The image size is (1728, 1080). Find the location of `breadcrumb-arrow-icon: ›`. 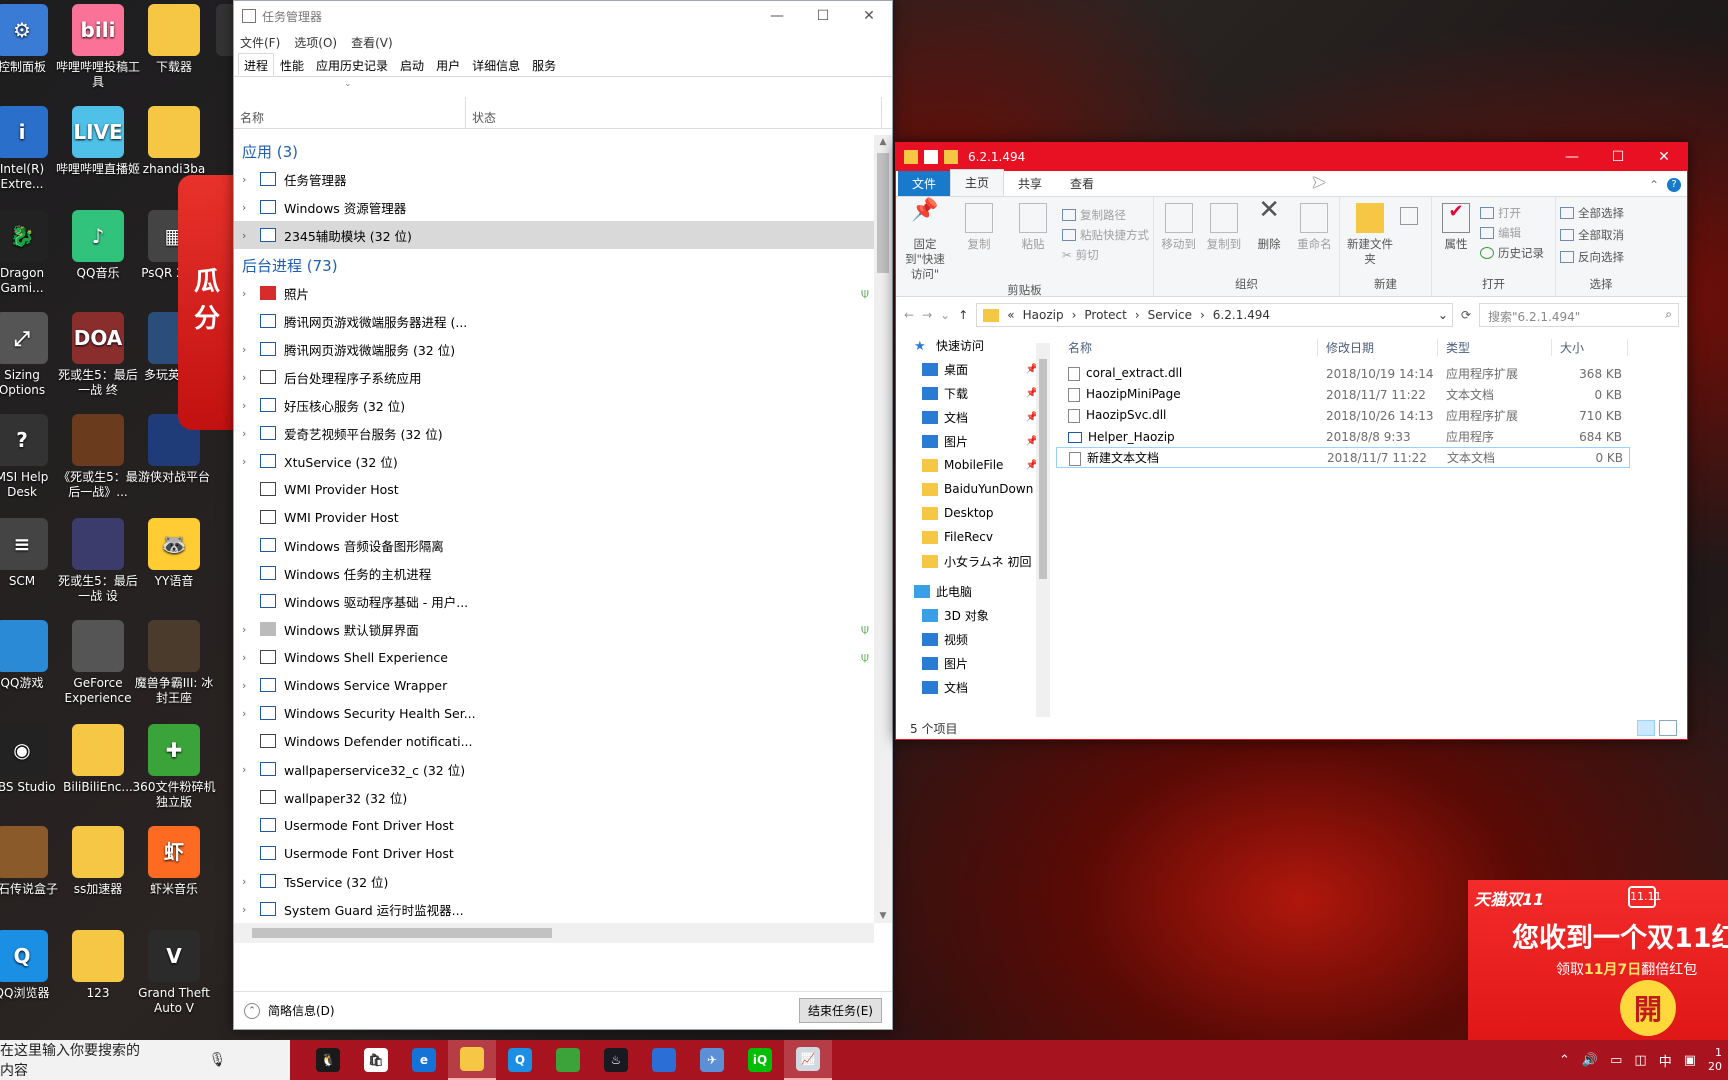

breadcrumb-arrow-icon: › is located at coordinates (1074, 315).